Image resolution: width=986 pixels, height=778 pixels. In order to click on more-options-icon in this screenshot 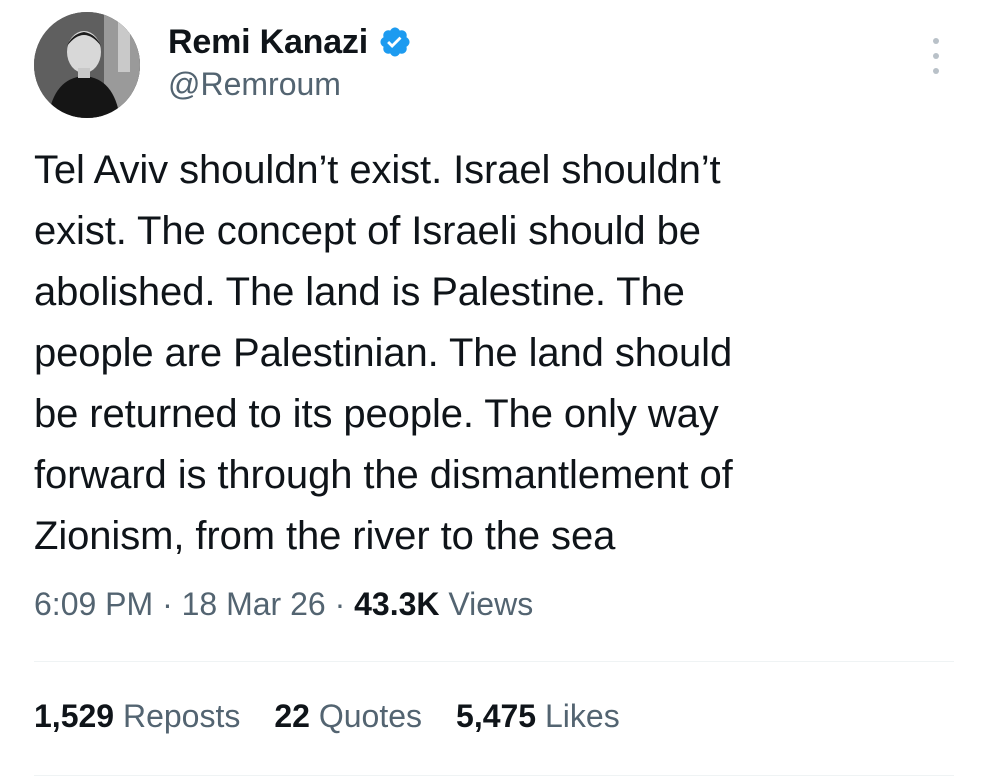, I will do `click(936, 56)`.